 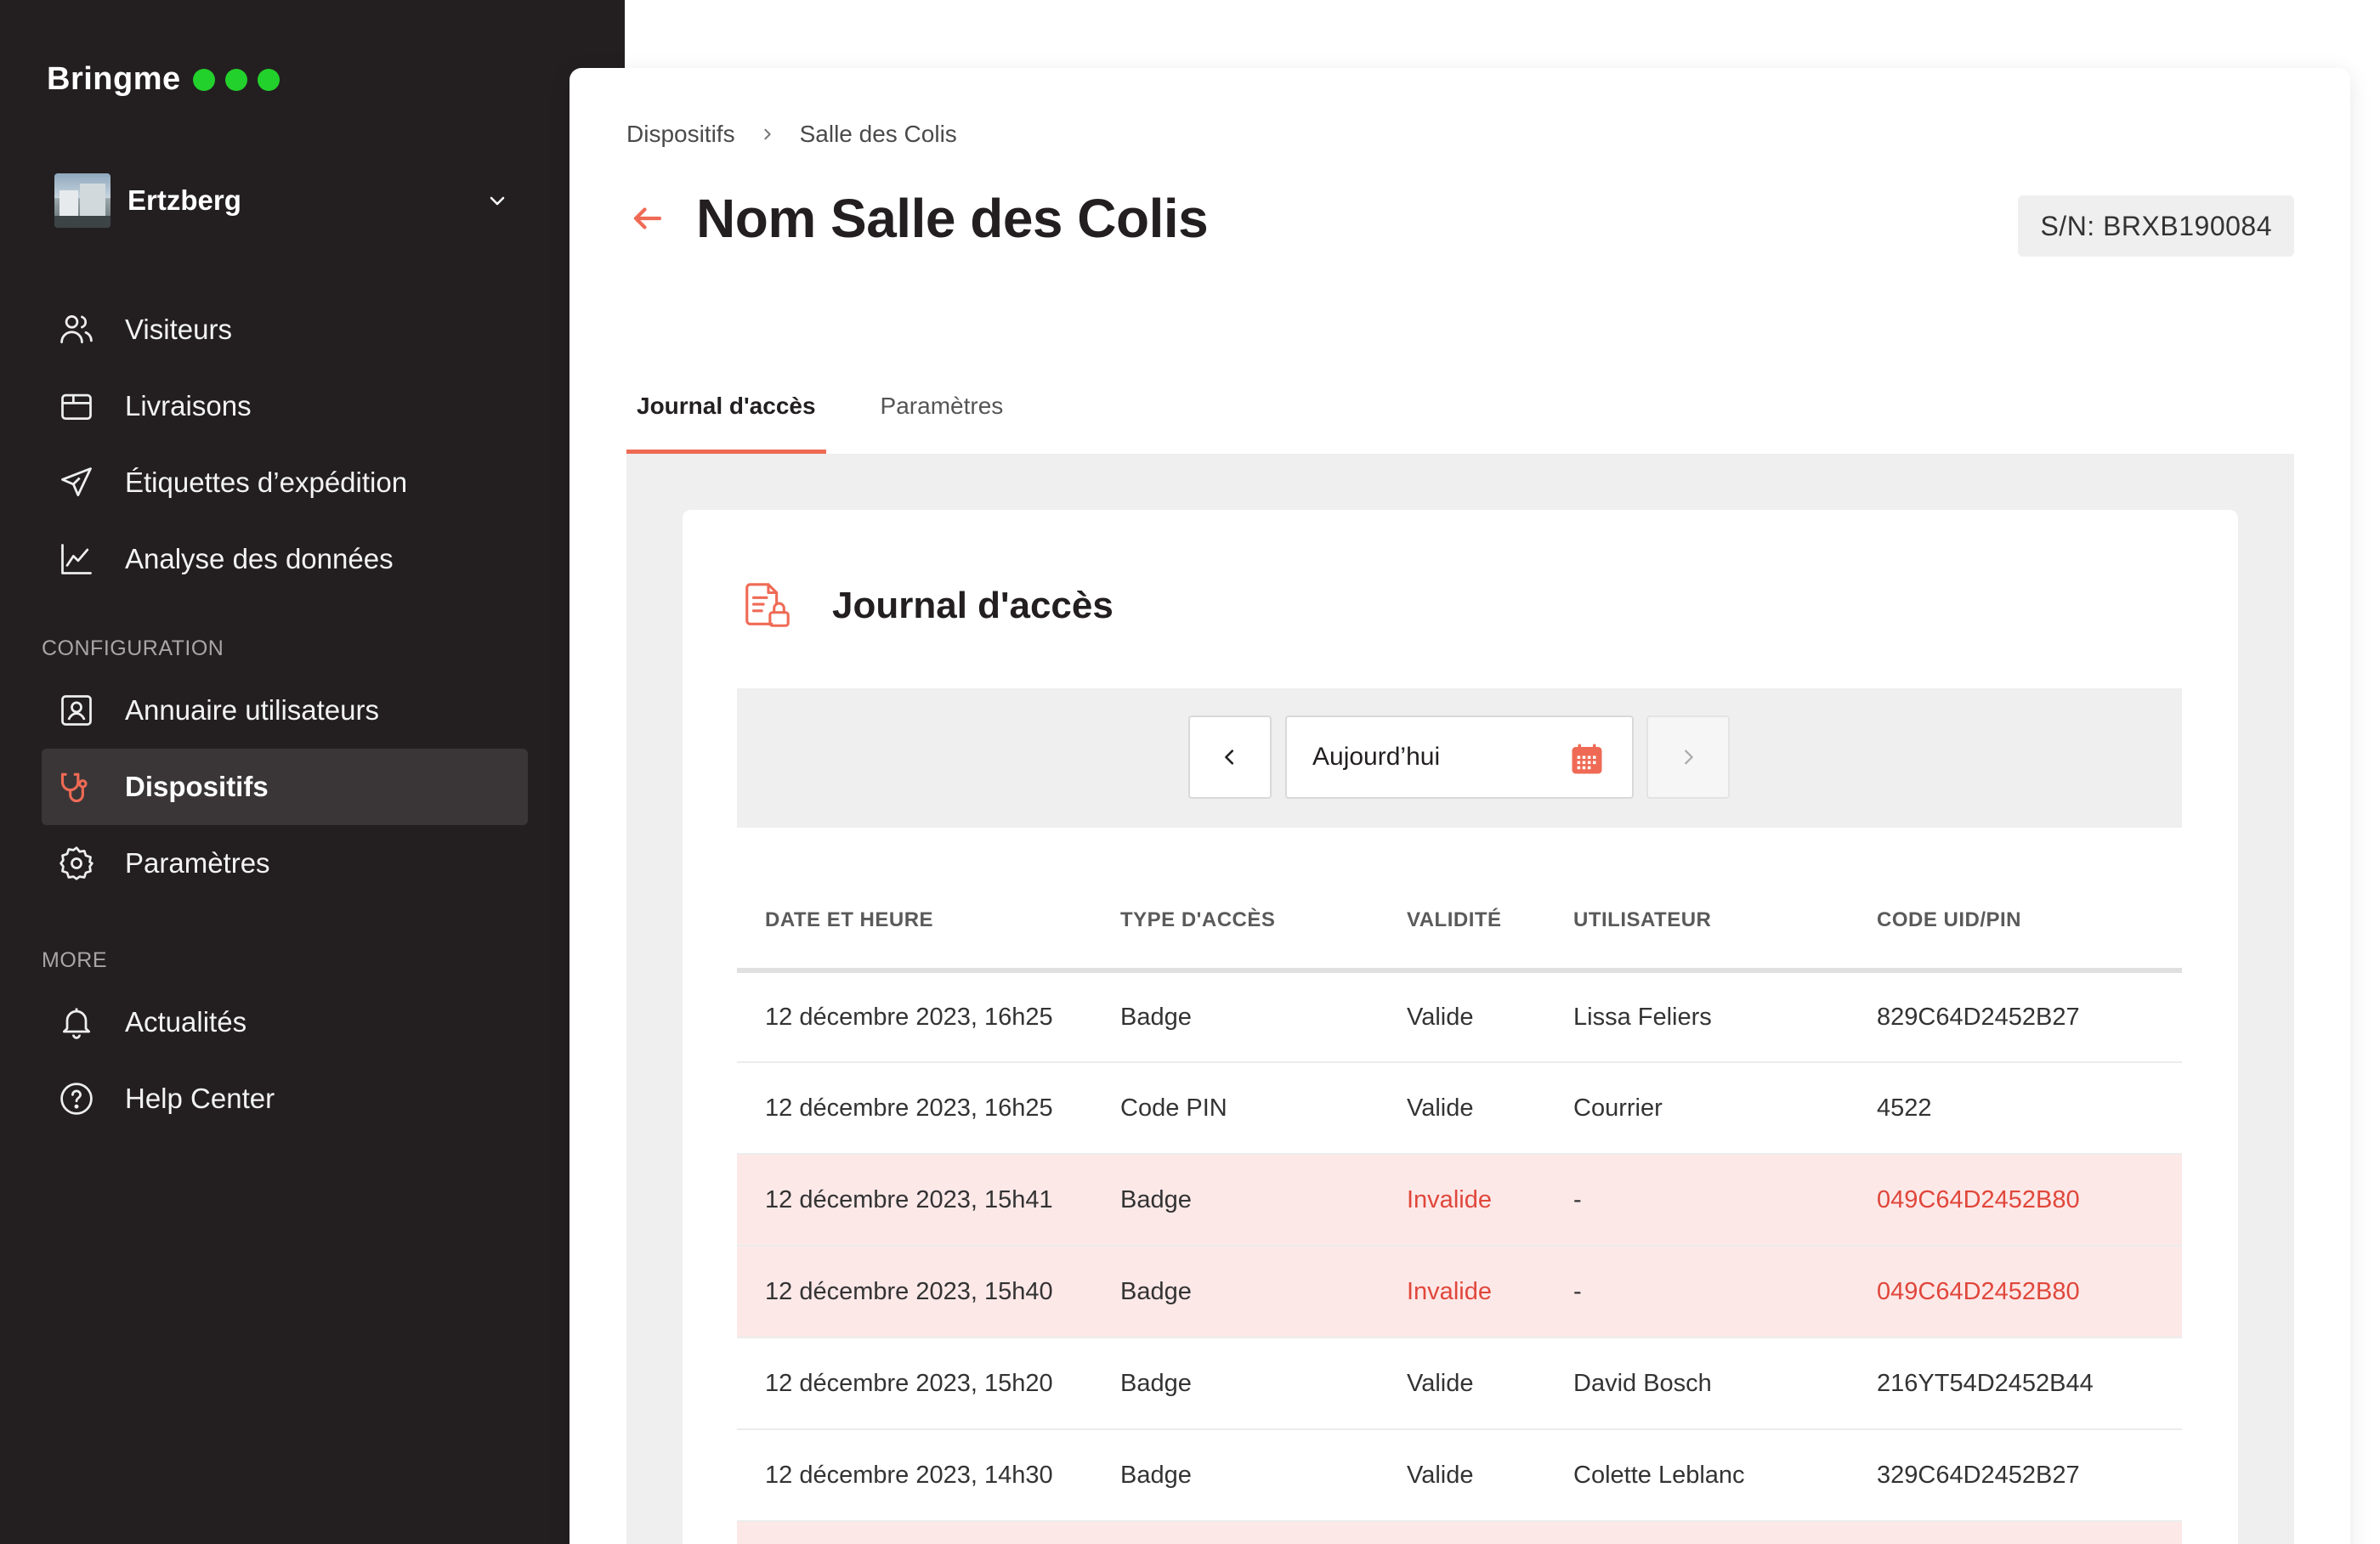 I want to click on brand-logo: Bringme, so click(x=163, y=80).